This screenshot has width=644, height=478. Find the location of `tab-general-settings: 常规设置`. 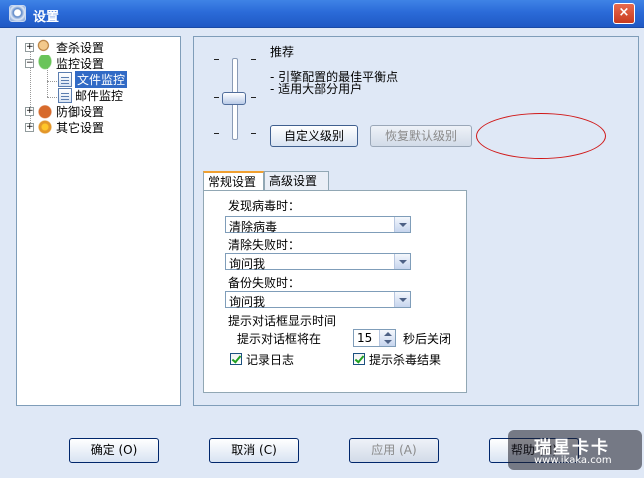

tab-general-settings: 常规设置 is located at coordinates (233, 181).